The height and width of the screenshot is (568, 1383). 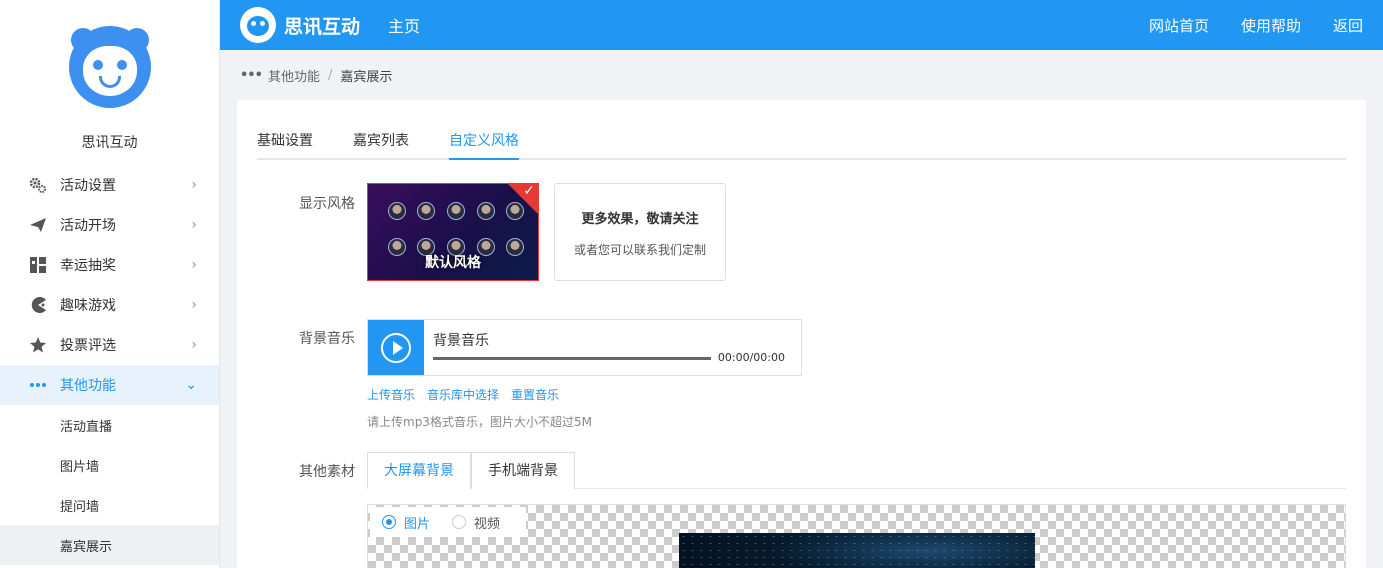 I want to click on tab-mobile-background: 手机端背景, so click(x=523, y=470).